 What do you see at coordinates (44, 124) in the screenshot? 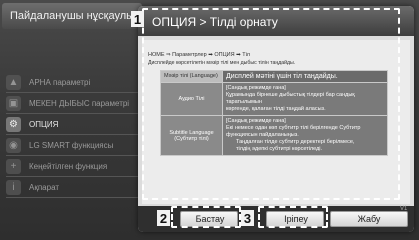
I see `menu-item-label: ОПЦИЯ` at bounding box center [44, 124].